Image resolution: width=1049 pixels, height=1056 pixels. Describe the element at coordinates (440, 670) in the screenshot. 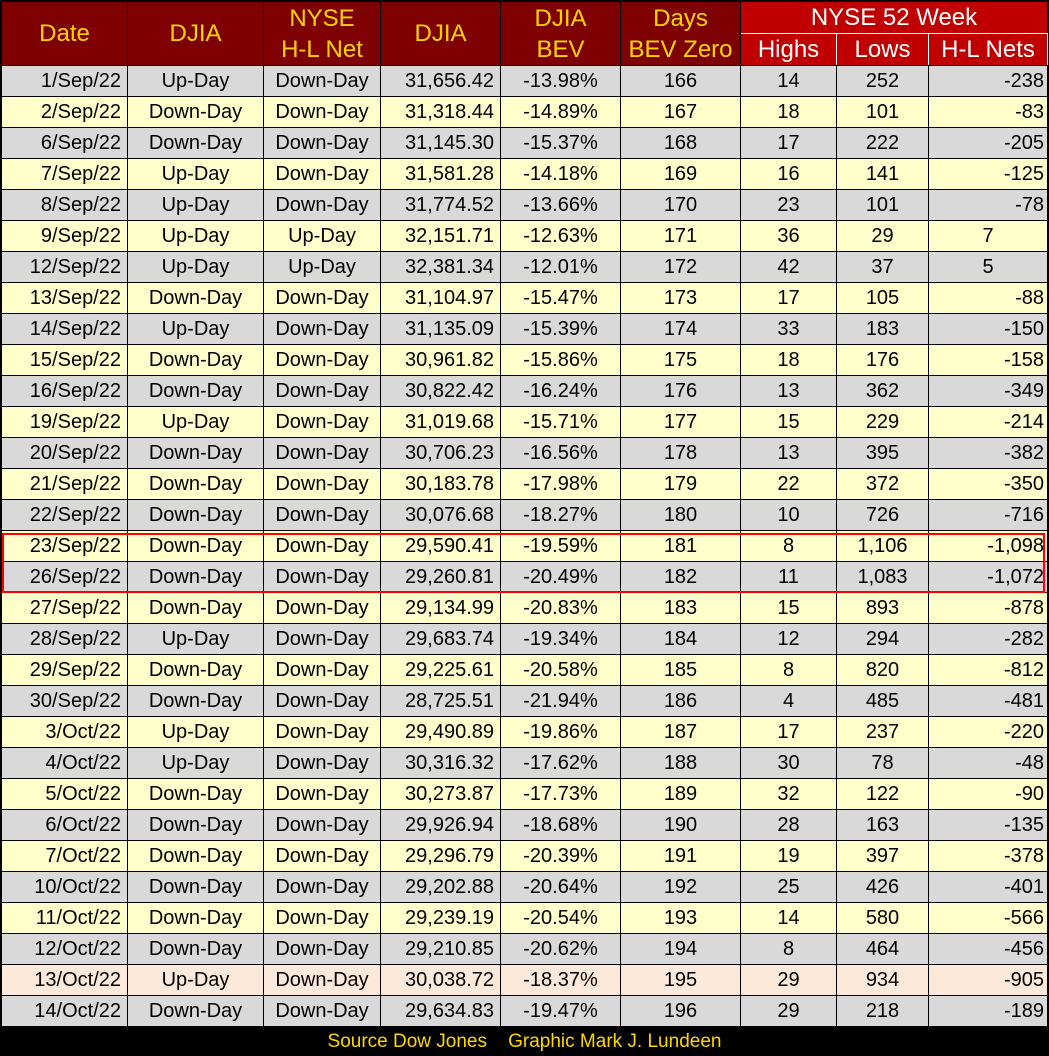

I see `djia-close-cell: 29,225.61` at that location.